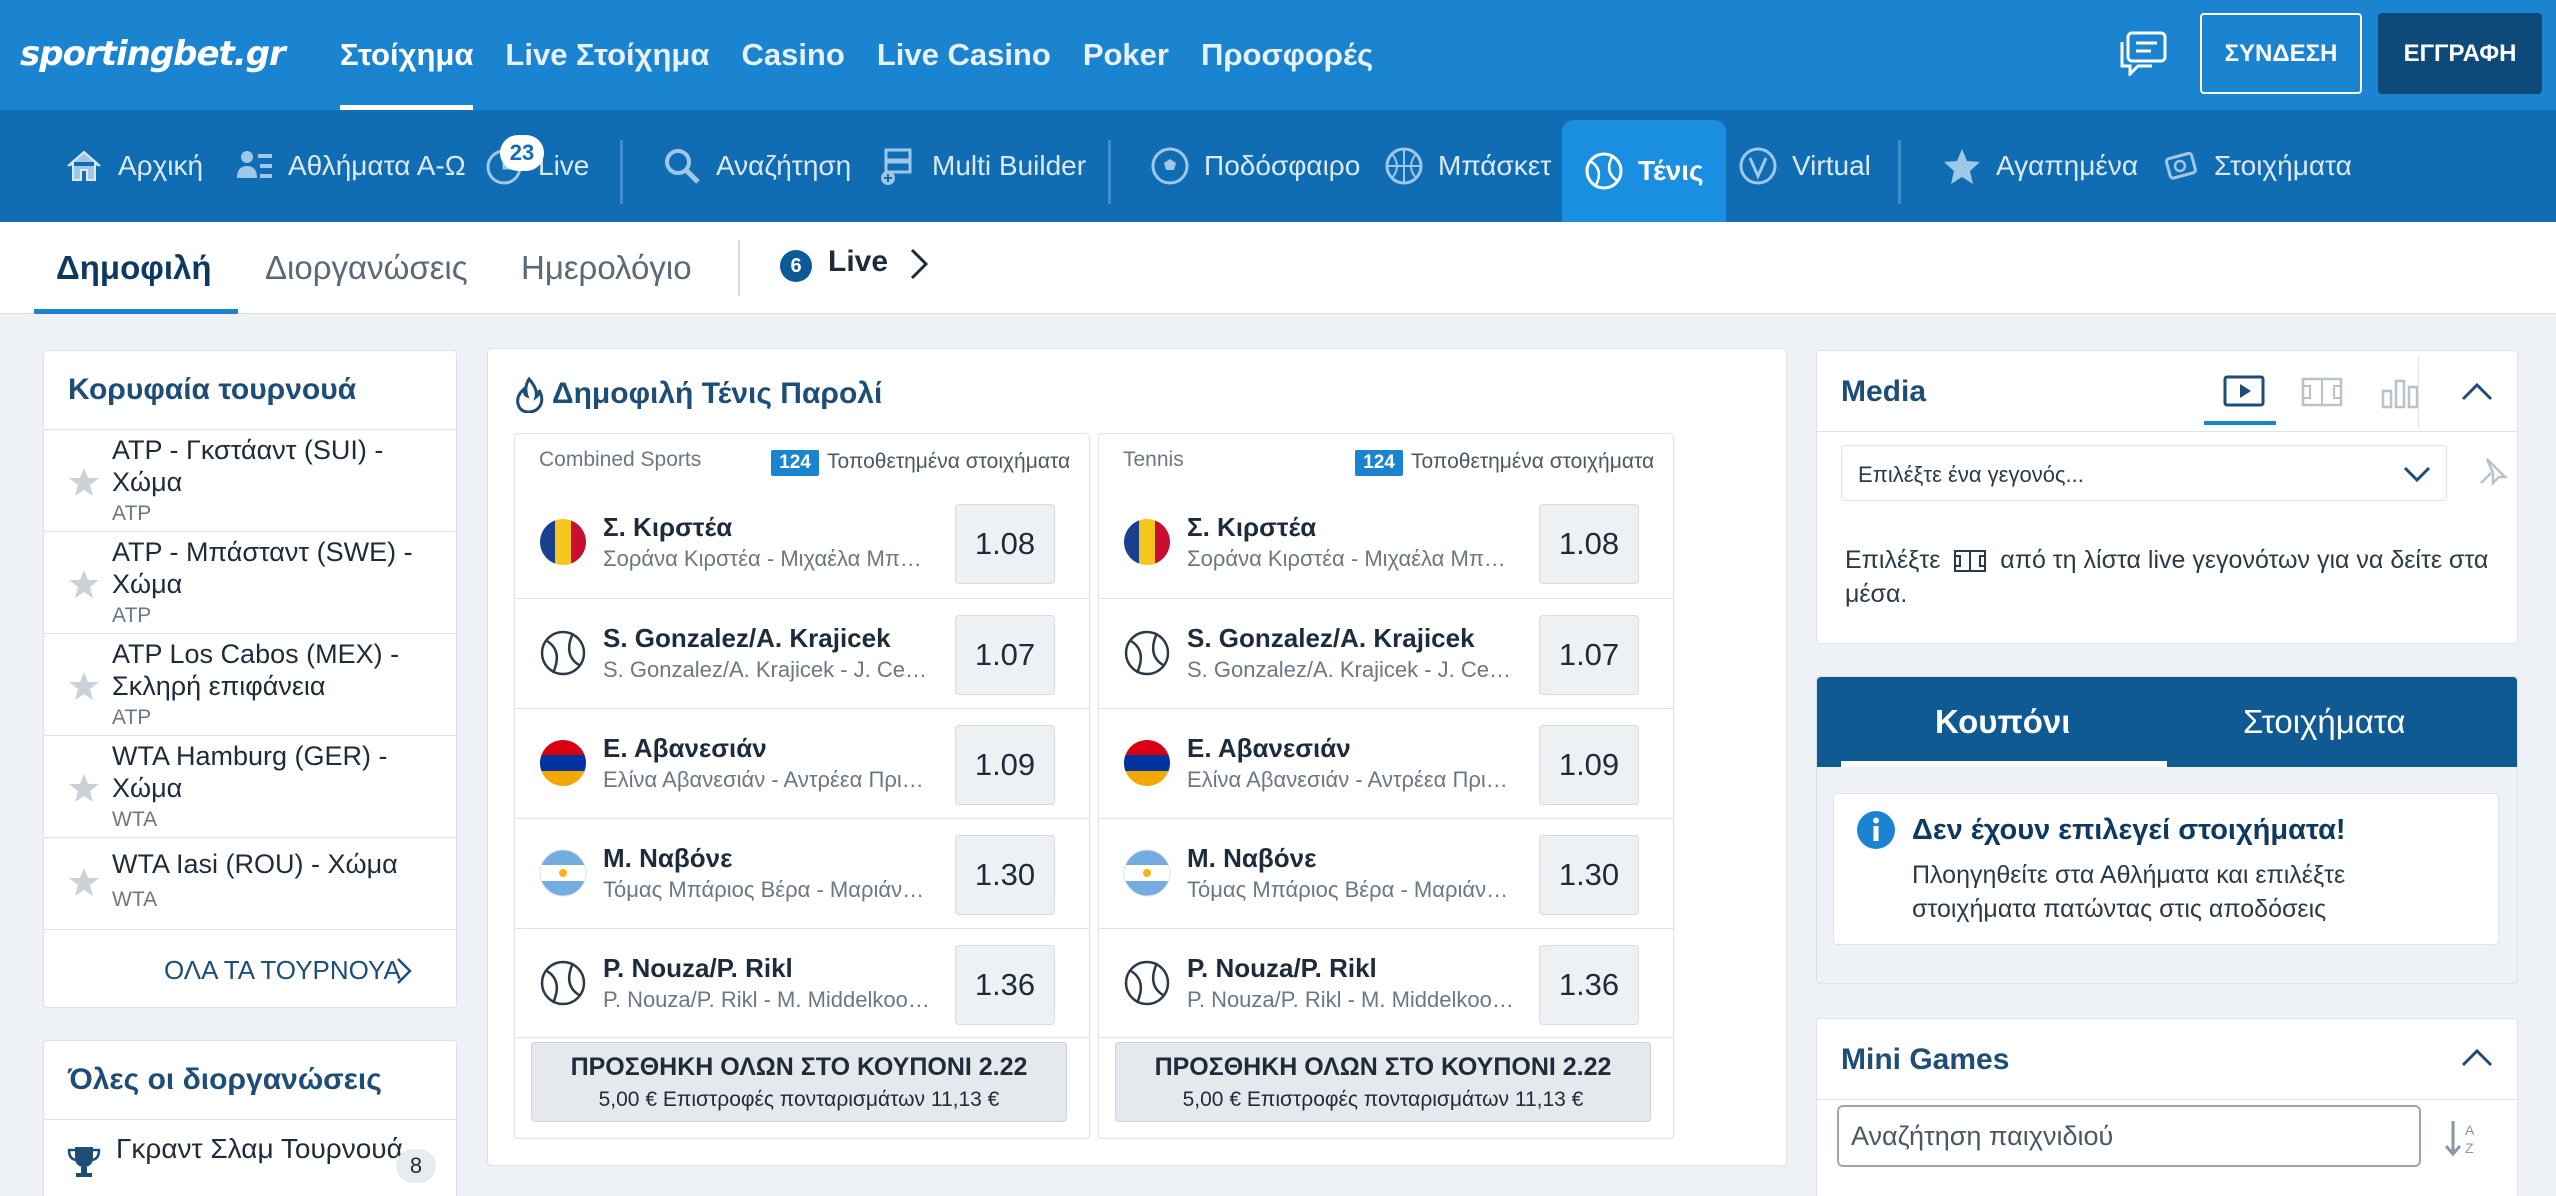 The width and height of the screenshot is (2556, 1196). I want to click on tab-competitions: Διοργανώσεις, so click(366, 268).